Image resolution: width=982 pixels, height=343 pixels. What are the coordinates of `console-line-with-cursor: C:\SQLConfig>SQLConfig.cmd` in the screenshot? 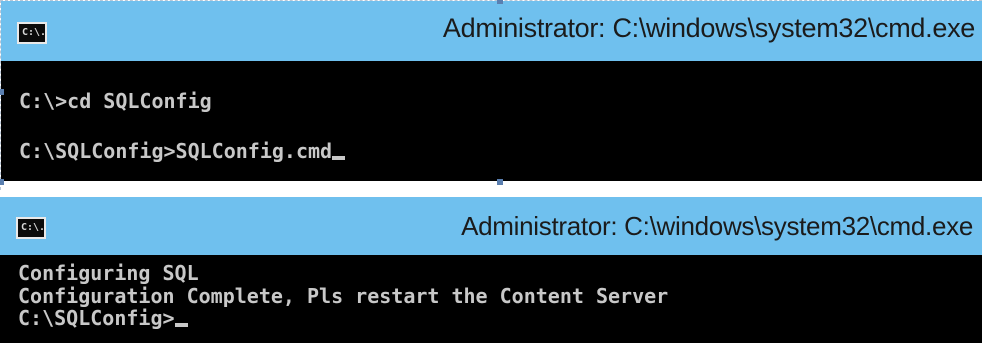 It's located at (182, 151).